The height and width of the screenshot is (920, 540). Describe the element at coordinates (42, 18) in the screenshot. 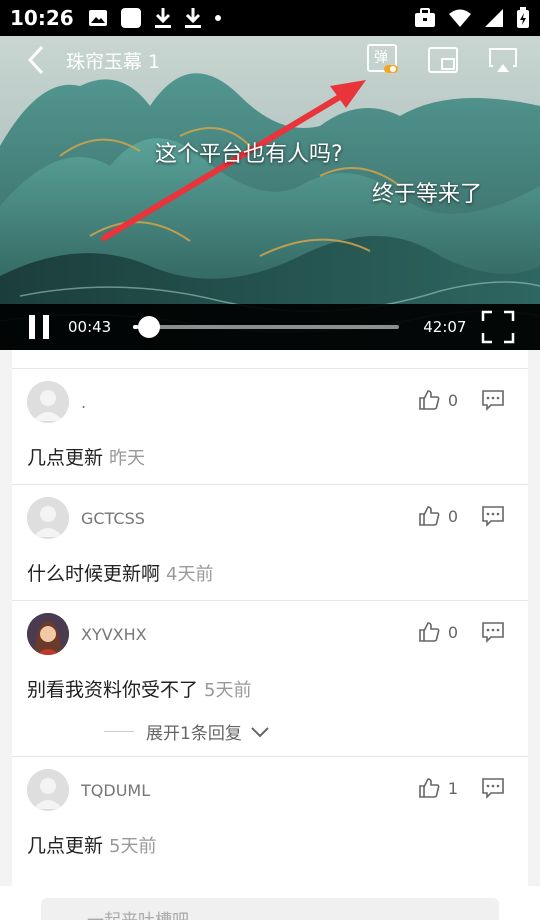

I see `status-time: 10:26` at that location.